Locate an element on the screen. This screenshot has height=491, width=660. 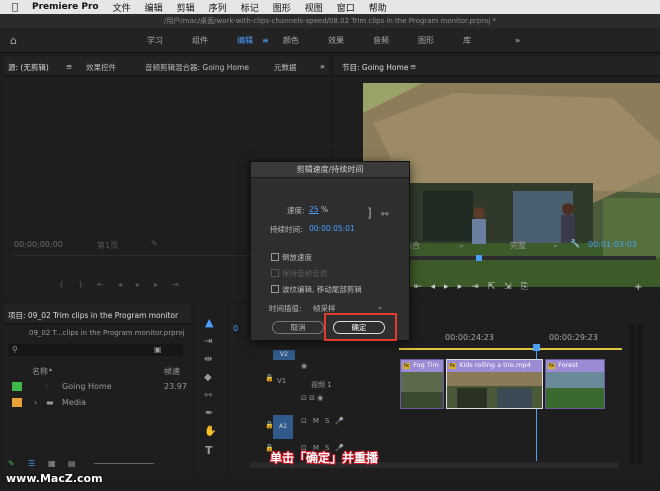
slip-tool-icon: ⇿ is located at coordinates (208, 395).